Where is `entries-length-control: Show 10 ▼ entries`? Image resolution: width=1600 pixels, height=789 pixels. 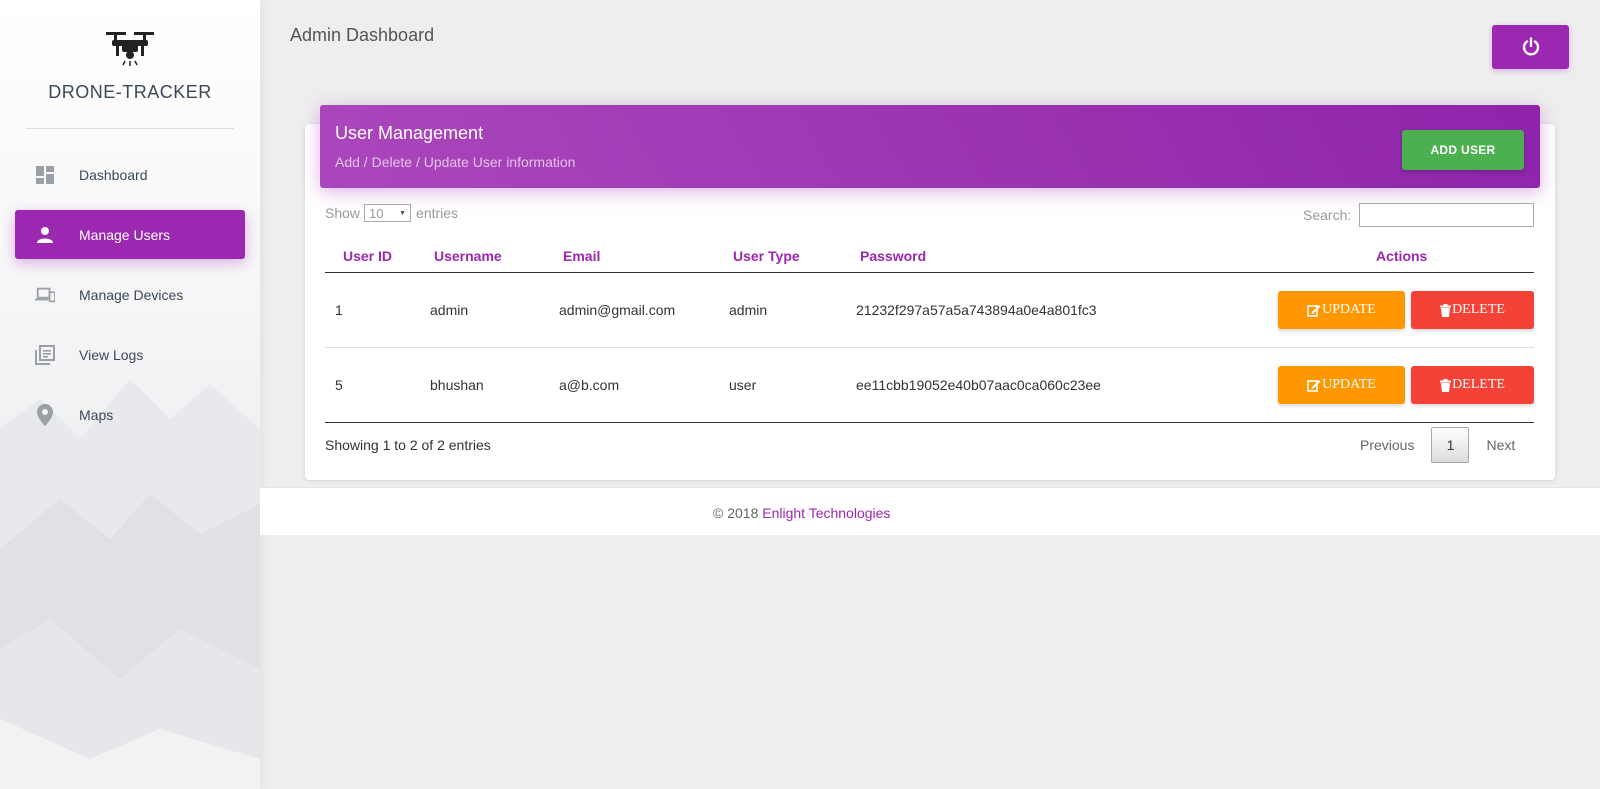
entries-length-control: Show 10 ▼ entries is located at coordinates (391, 213).